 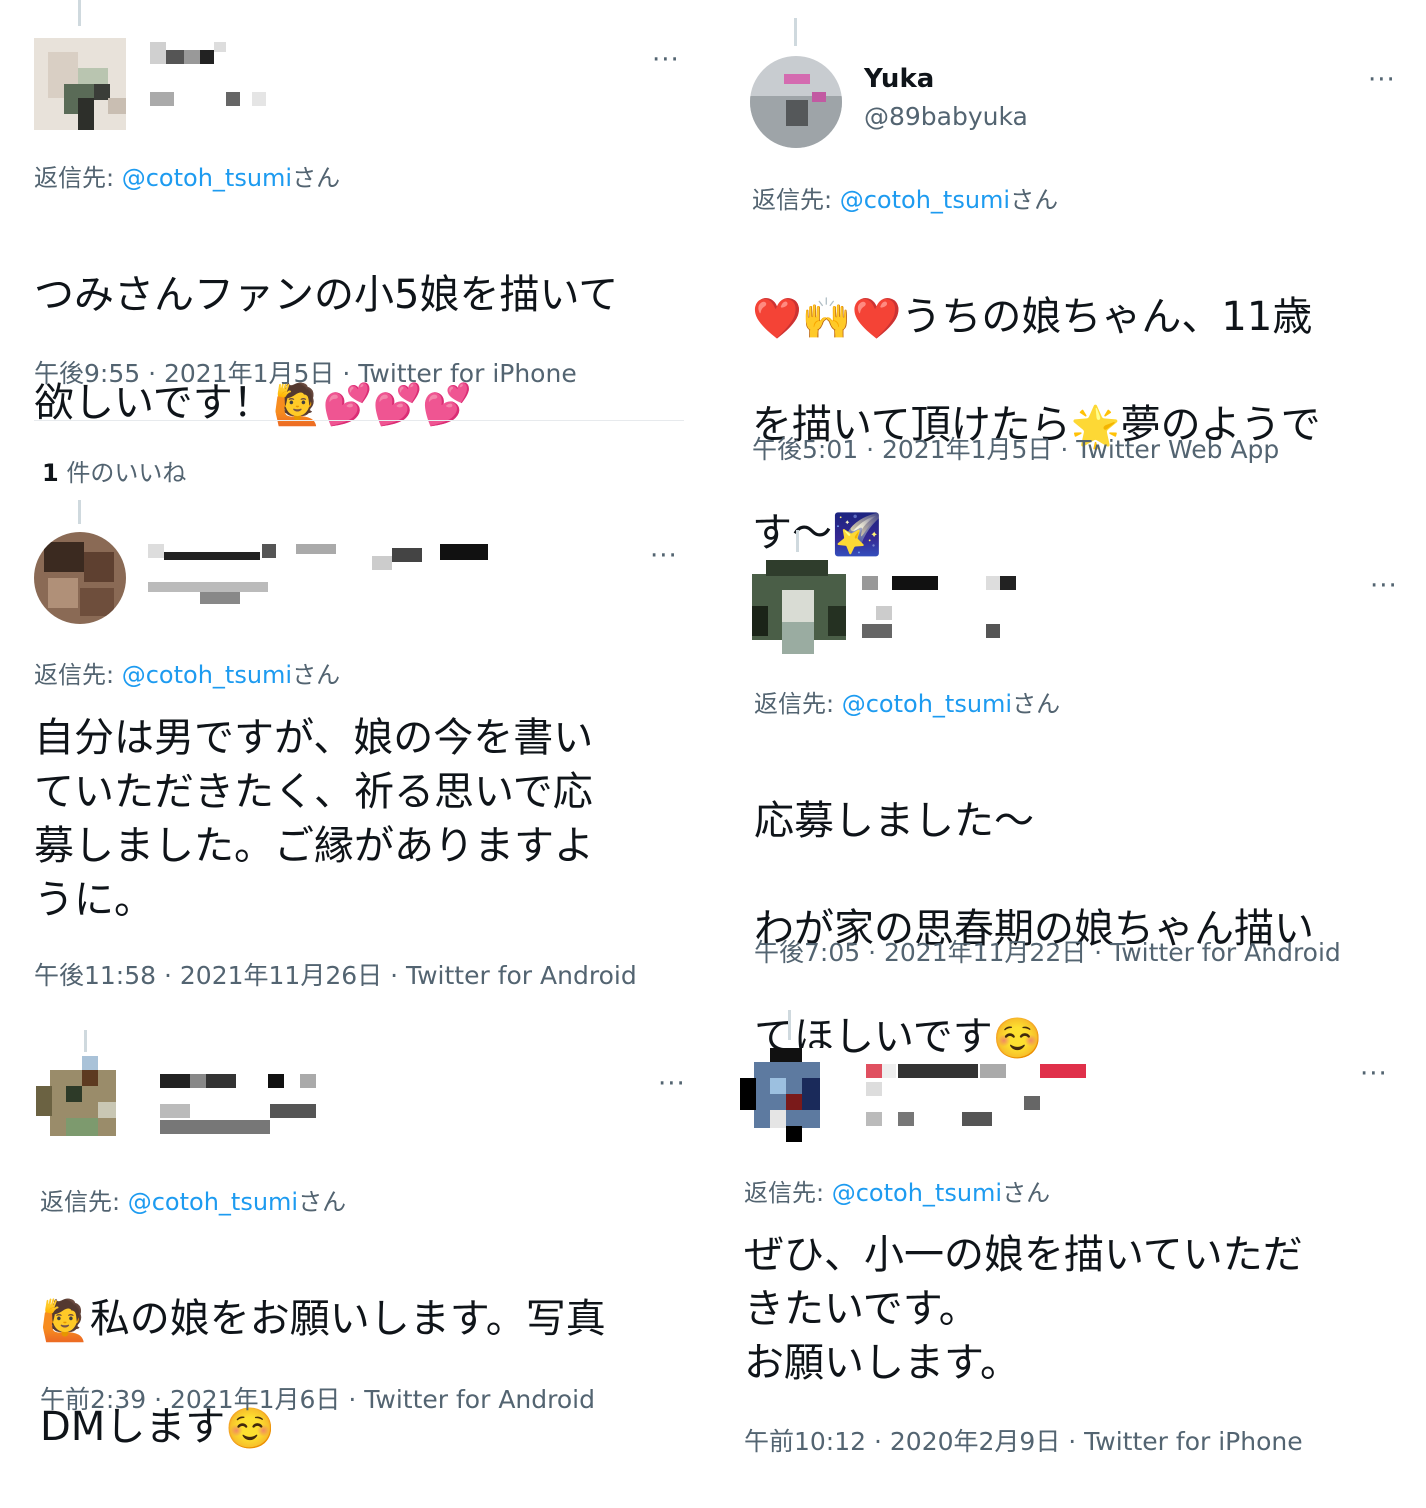 What do you see at coordinates (364, 349) in the screenshot?
I see `tweet-text: つみさんファンの小5娘を描いて 欲しいです！🙋💕💕💕` at bounding box center [364, 349].